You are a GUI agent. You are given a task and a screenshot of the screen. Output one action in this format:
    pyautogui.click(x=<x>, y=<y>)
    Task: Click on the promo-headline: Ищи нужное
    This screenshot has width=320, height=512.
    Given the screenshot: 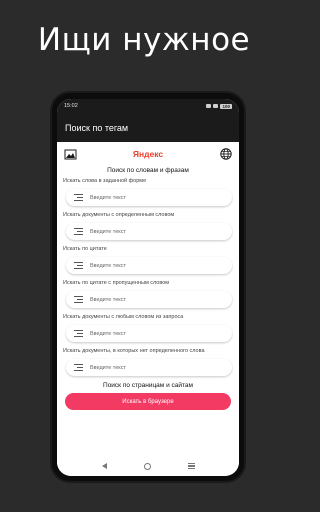 What is the action you would take?
    pyautogui.click(x=144, y=40)
    